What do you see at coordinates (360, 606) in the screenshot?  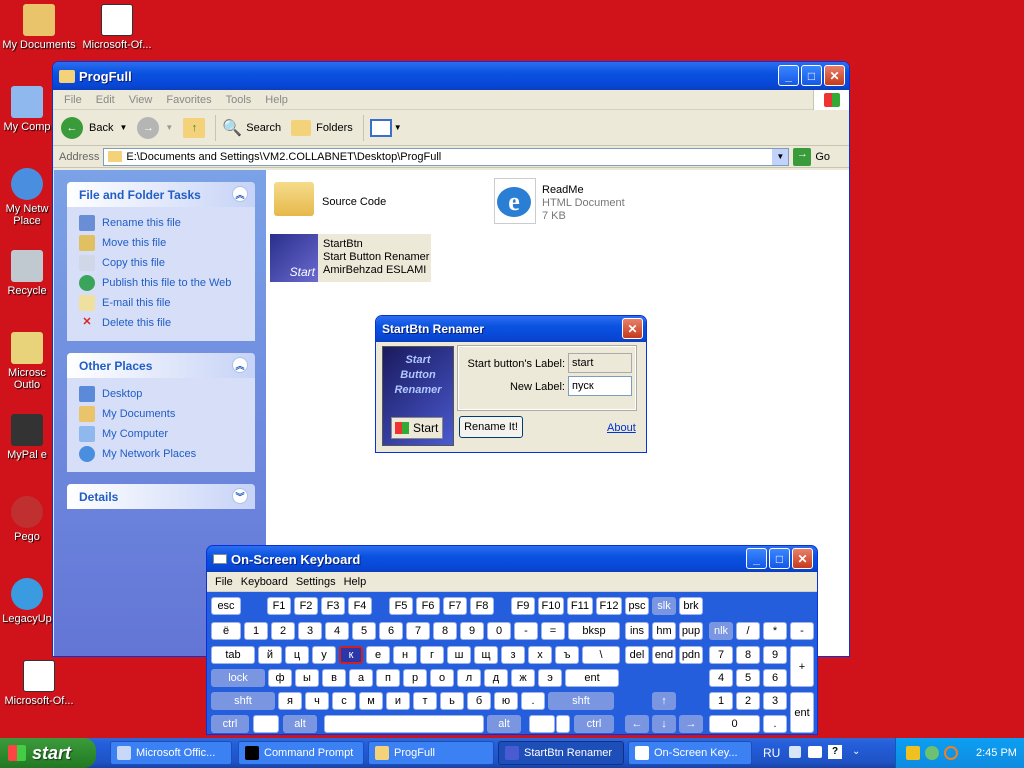 I see `osk-key: F4` at bounding box center [360, 606].